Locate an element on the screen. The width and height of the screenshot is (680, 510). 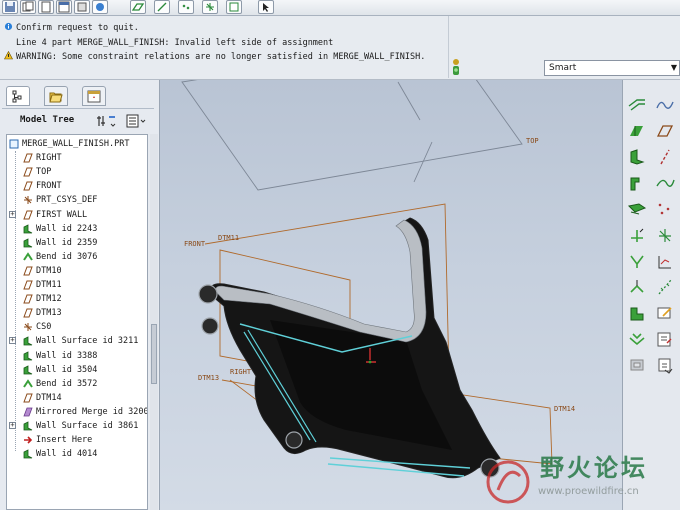
datum-label-front: FRONT is located at coordinates (195, 244).